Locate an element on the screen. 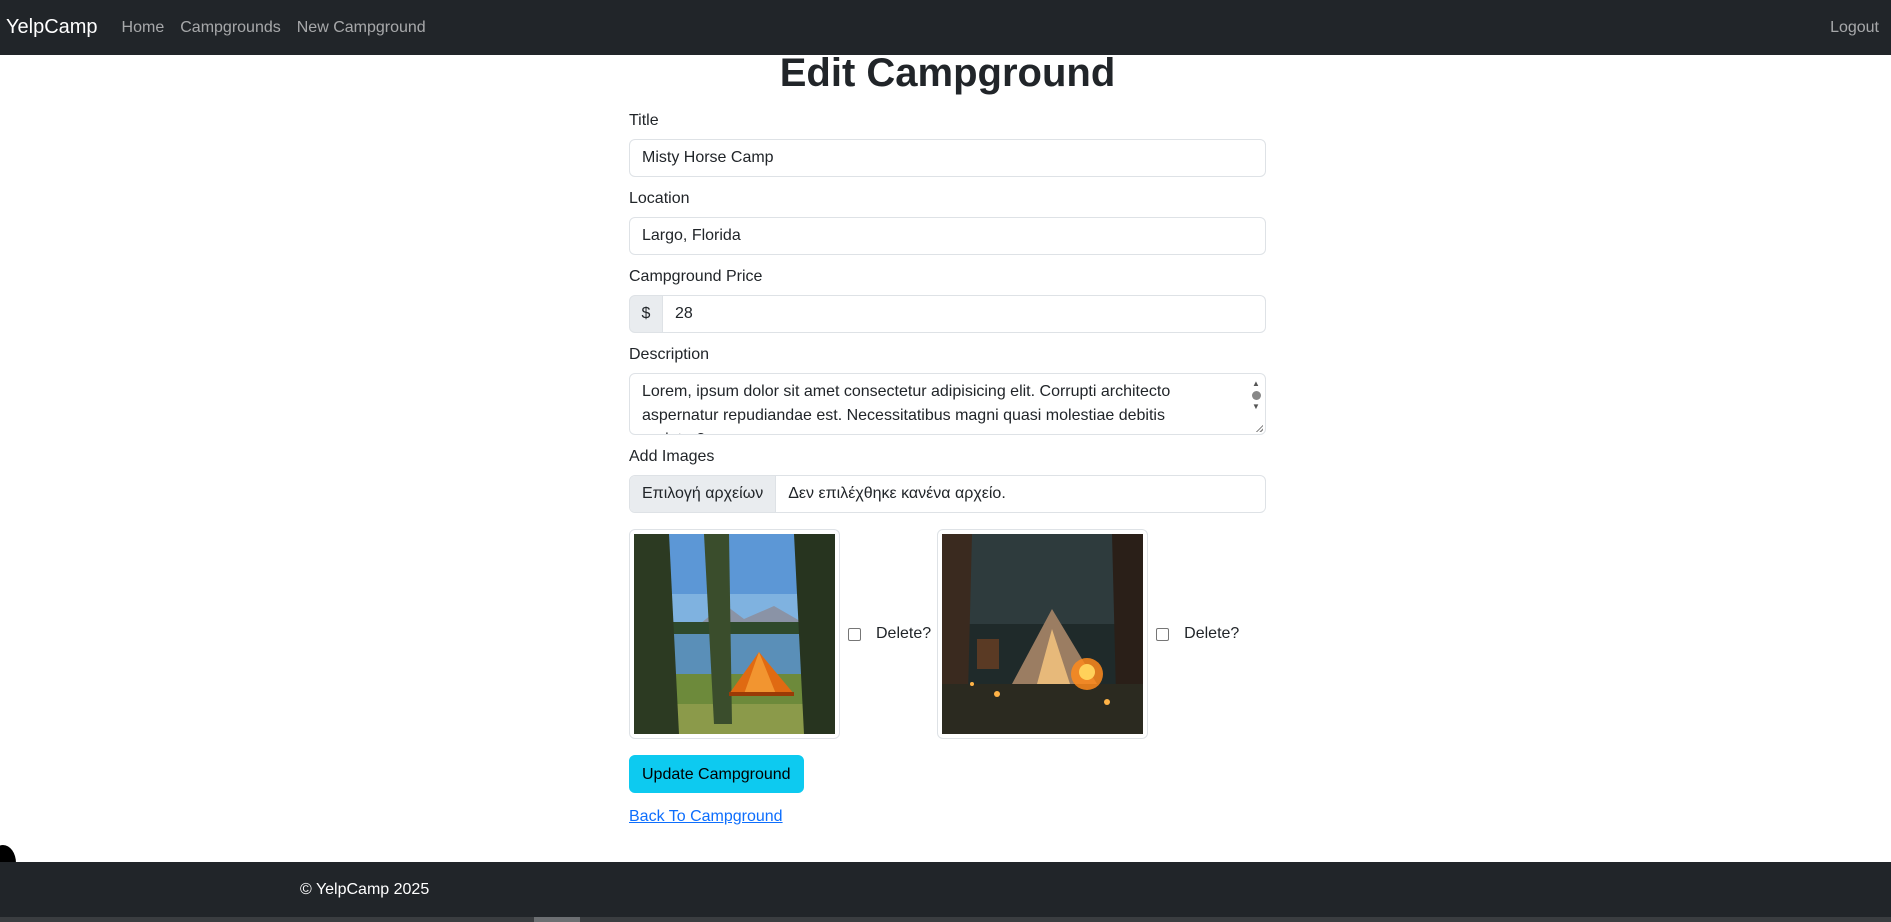  horizontal-scroll-thumb is located at coordinates (557, 919).